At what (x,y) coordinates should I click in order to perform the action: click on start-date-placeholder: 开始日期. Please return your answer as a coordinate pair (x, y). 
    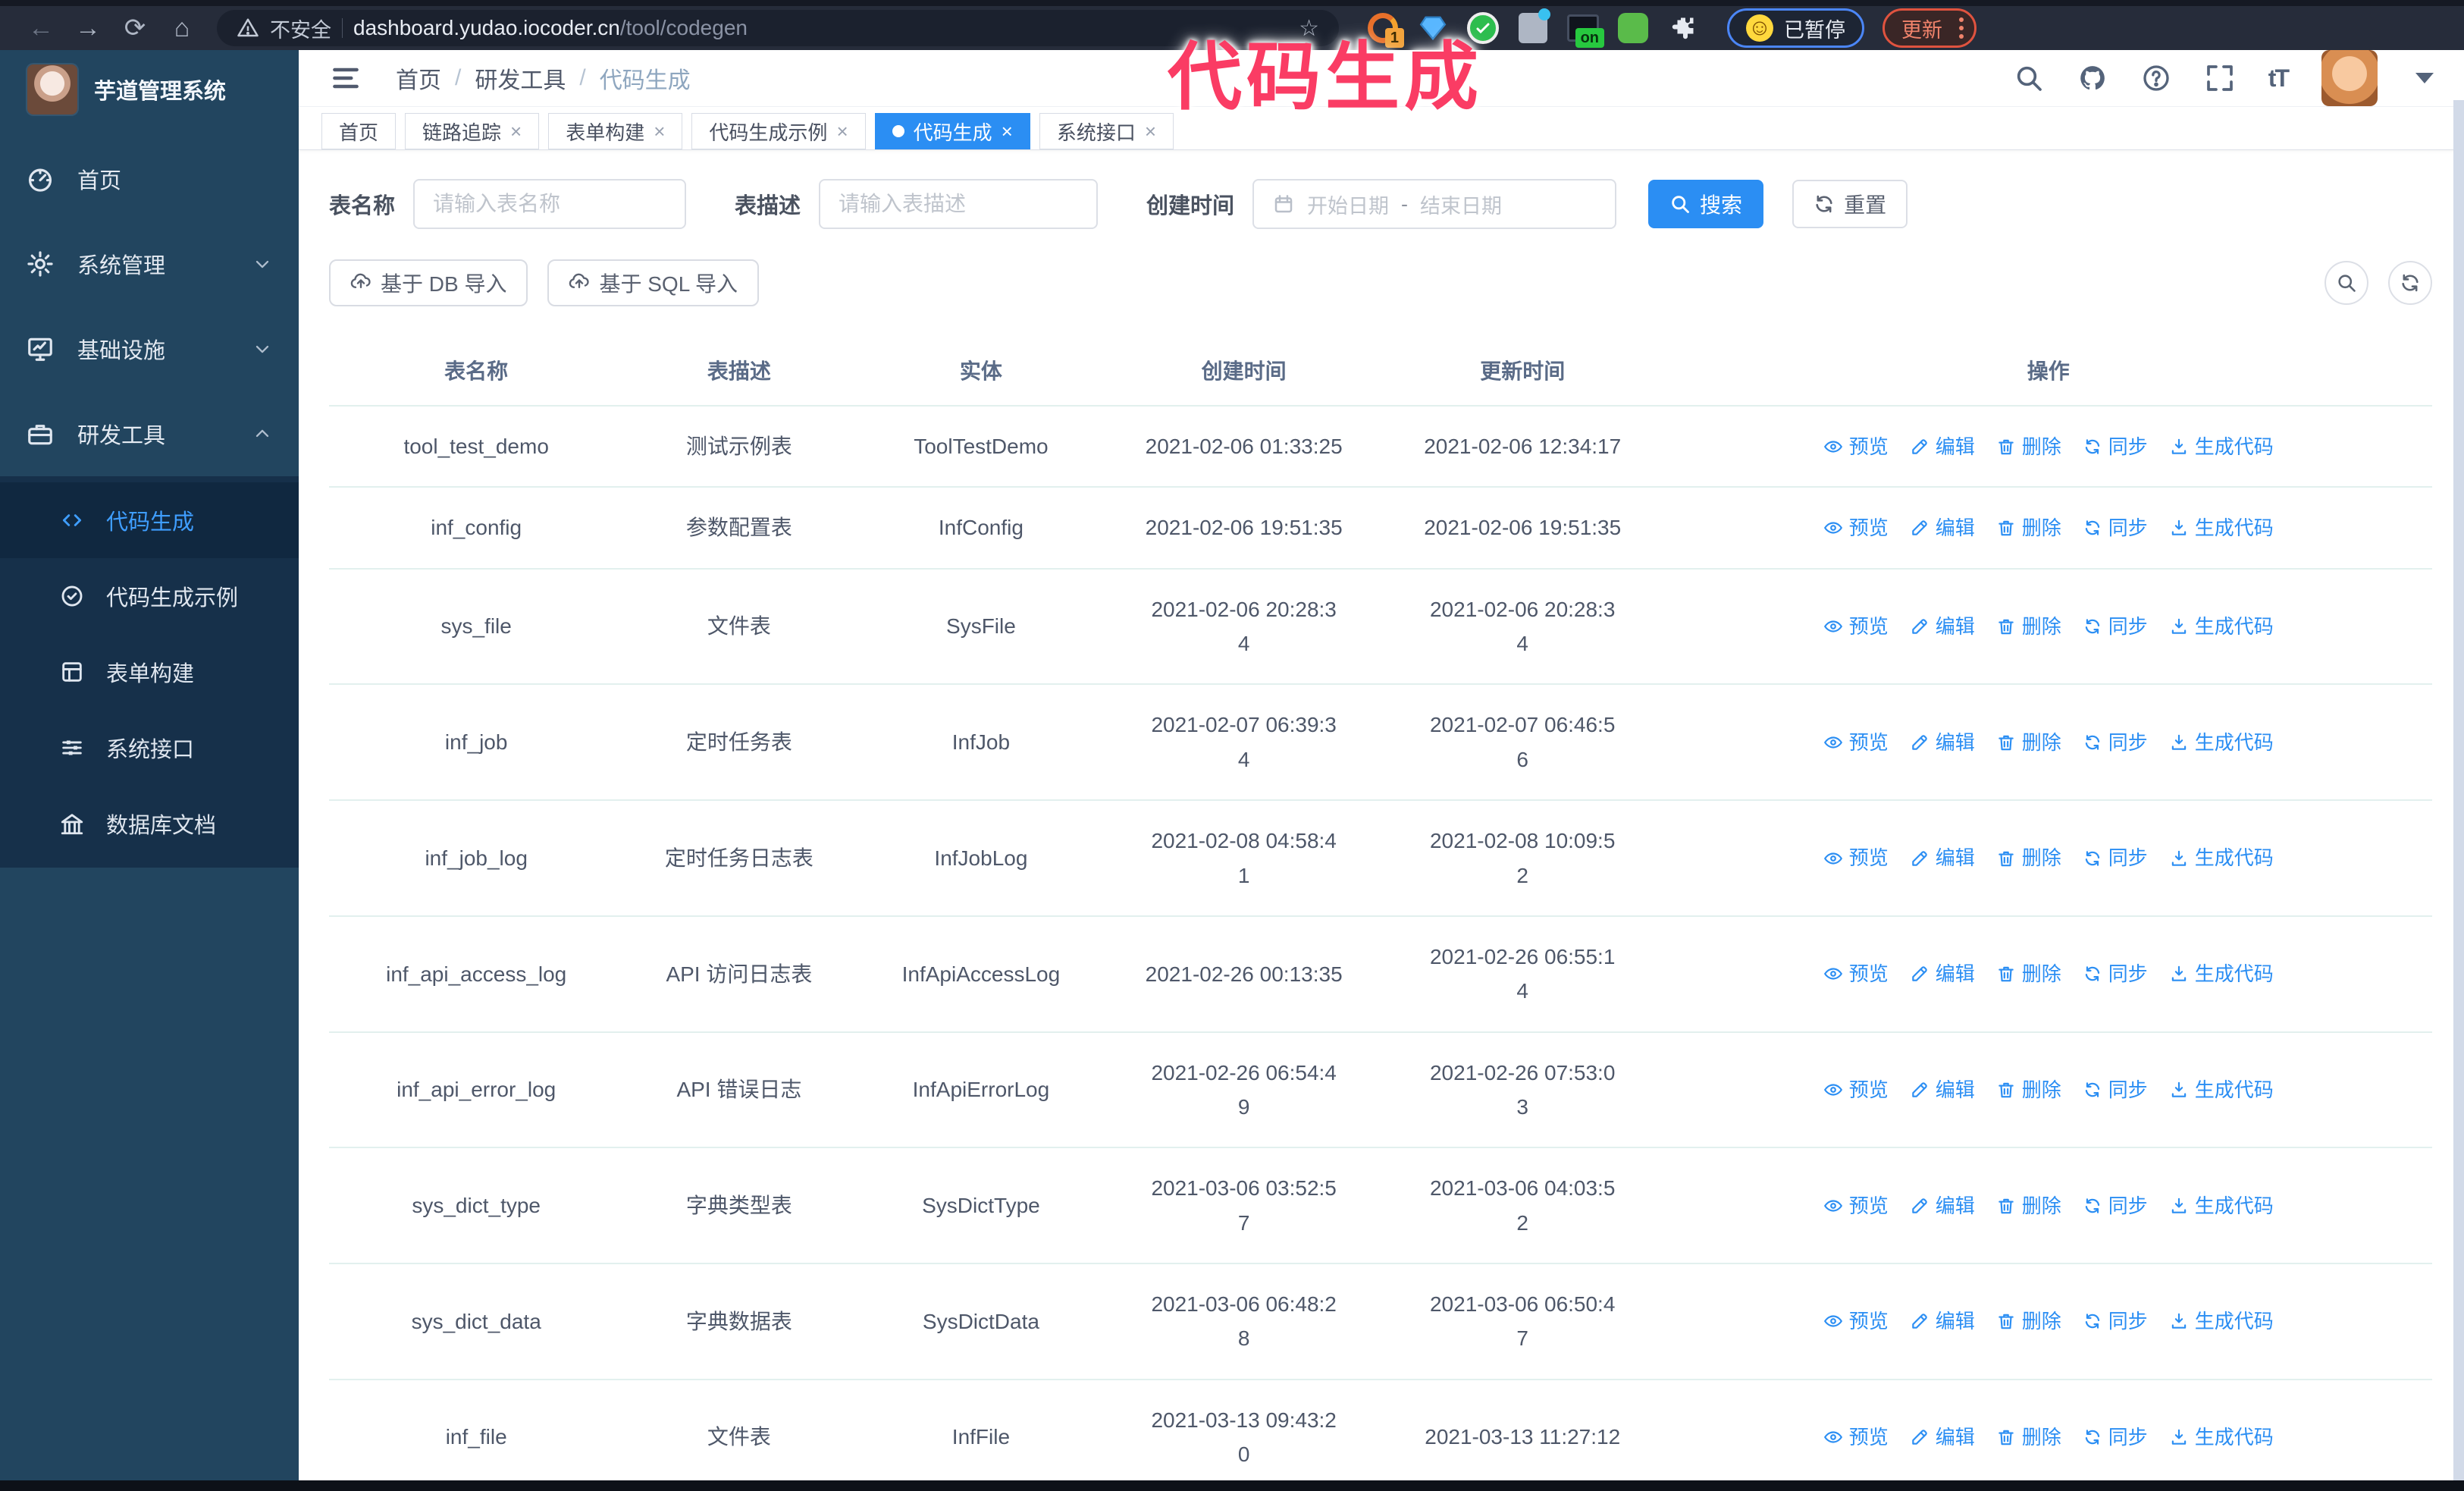
    Looking at the image, I should click on (1348, 204).